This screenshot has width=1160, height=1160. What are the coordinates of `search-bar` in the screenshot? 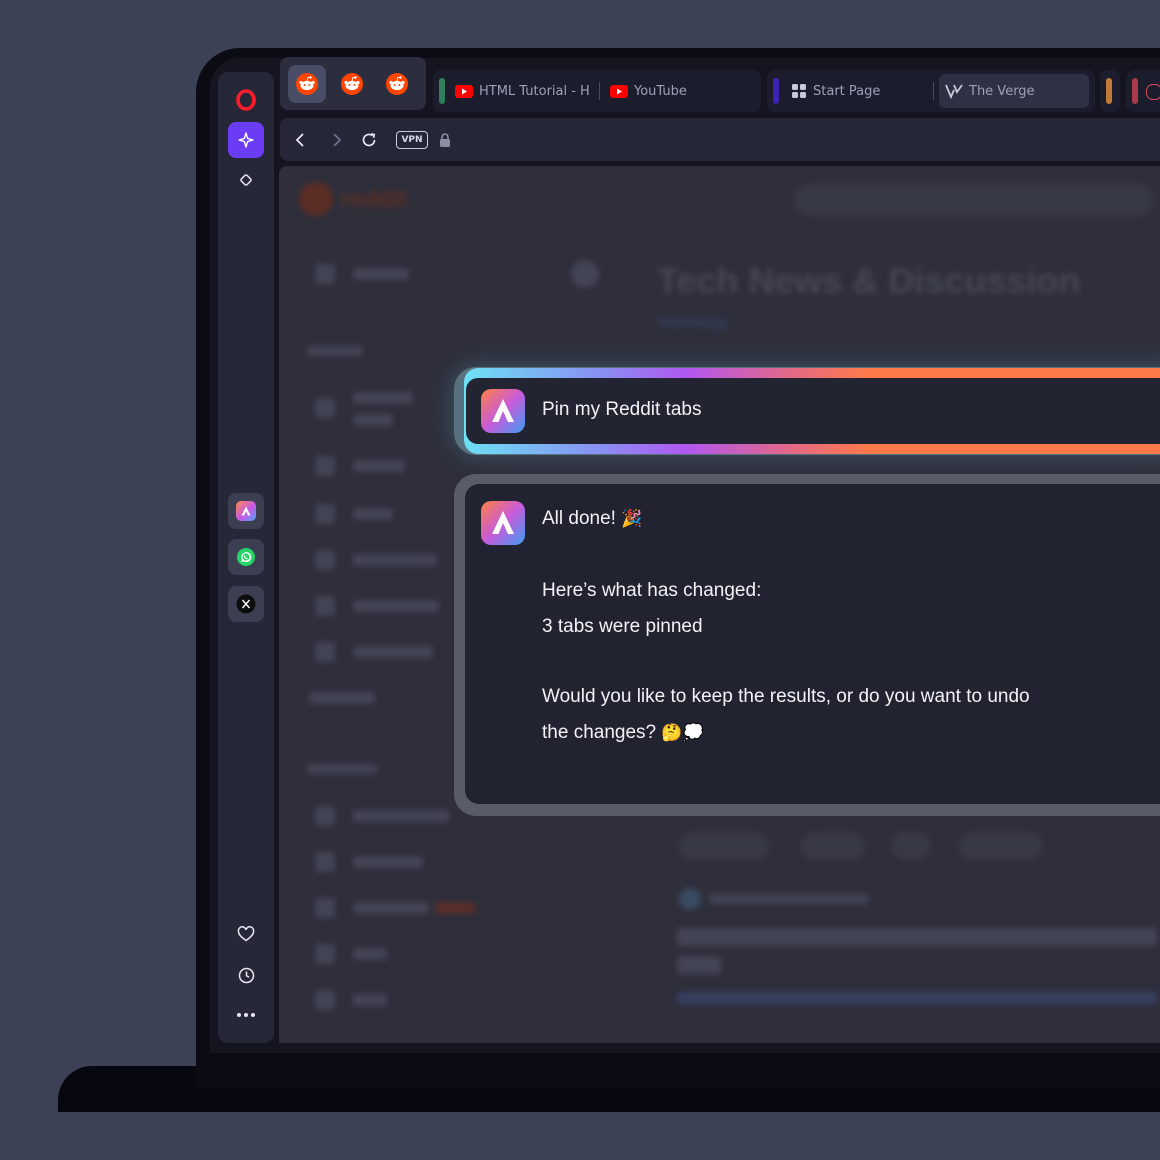 It's located at (974, 200).